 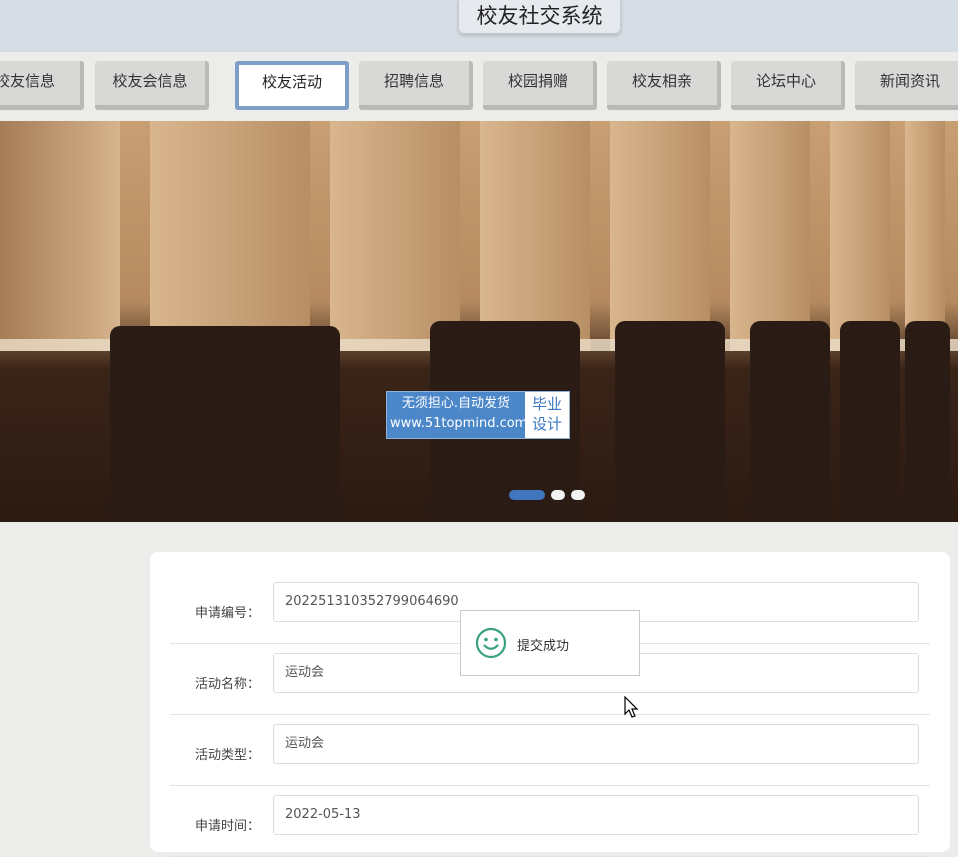 What do you see at coordinates (459, 423) in the screenshot?
I see `watermark-line-2: www.51topmind.com` at bounding box center [459, 423].